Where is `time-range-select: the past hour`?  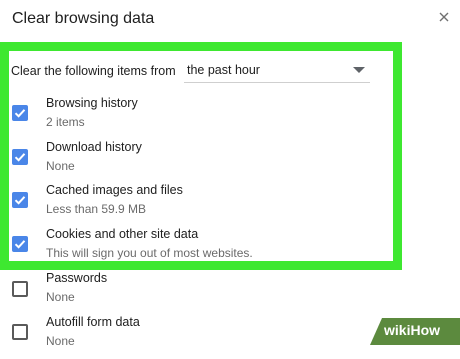 time-range-select: the past hour is located at coordinates (277, 70).